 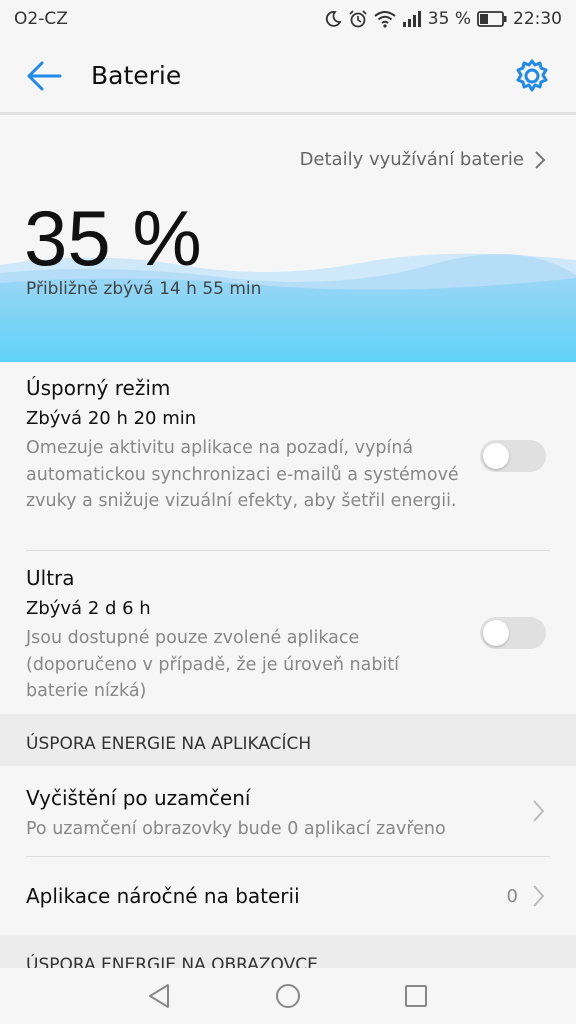 What do you see at coordinates (288, 76) in the screenshot?
I see `app-bar: Baterie` at bounding box center [288, 76].